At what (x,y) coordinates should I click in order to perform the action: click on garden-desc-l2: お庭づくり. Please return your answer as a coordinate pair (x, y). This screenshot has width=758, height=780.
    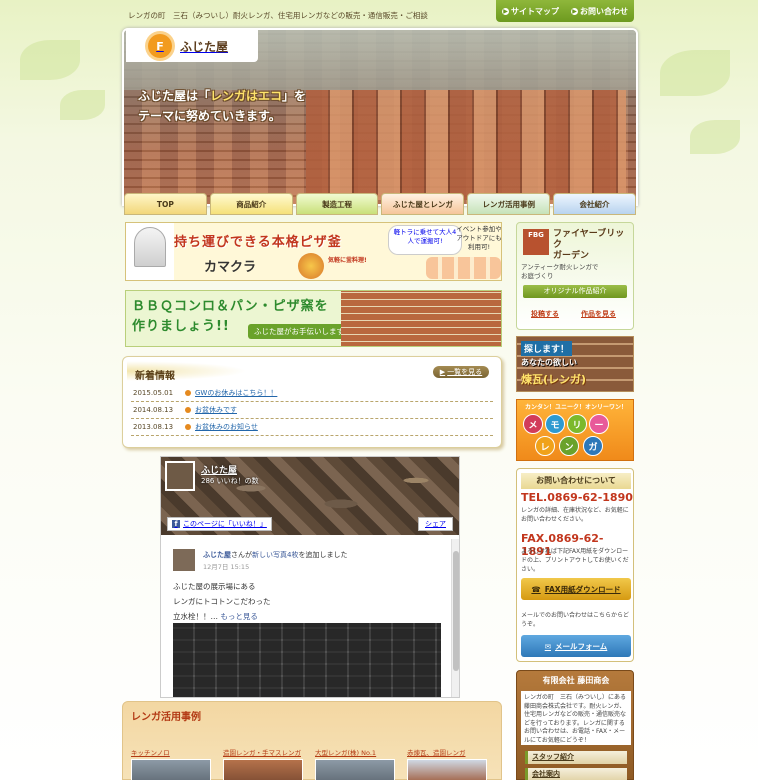
    Looking at the image, I should click on (537, 276).